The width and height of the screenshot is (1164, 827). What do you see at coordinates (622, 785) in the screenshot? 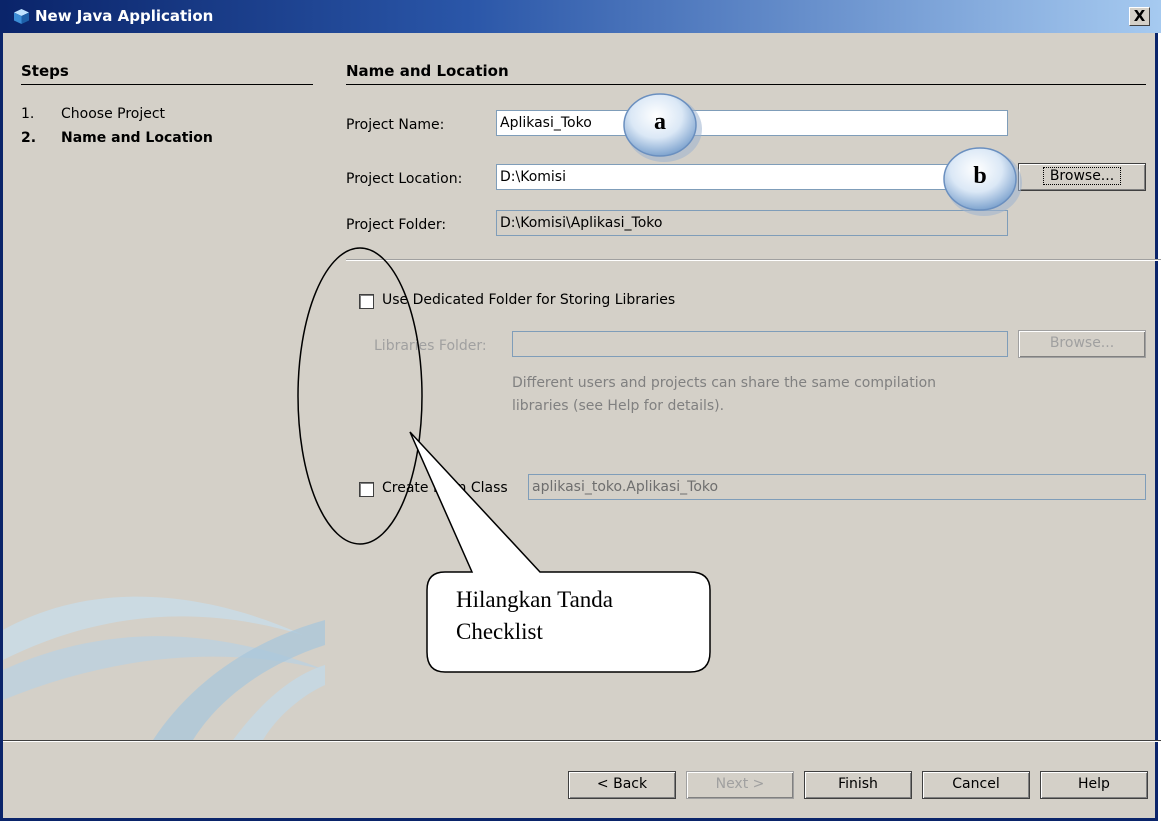
I see `back-button: < Back` at bounding box center [622, 785].